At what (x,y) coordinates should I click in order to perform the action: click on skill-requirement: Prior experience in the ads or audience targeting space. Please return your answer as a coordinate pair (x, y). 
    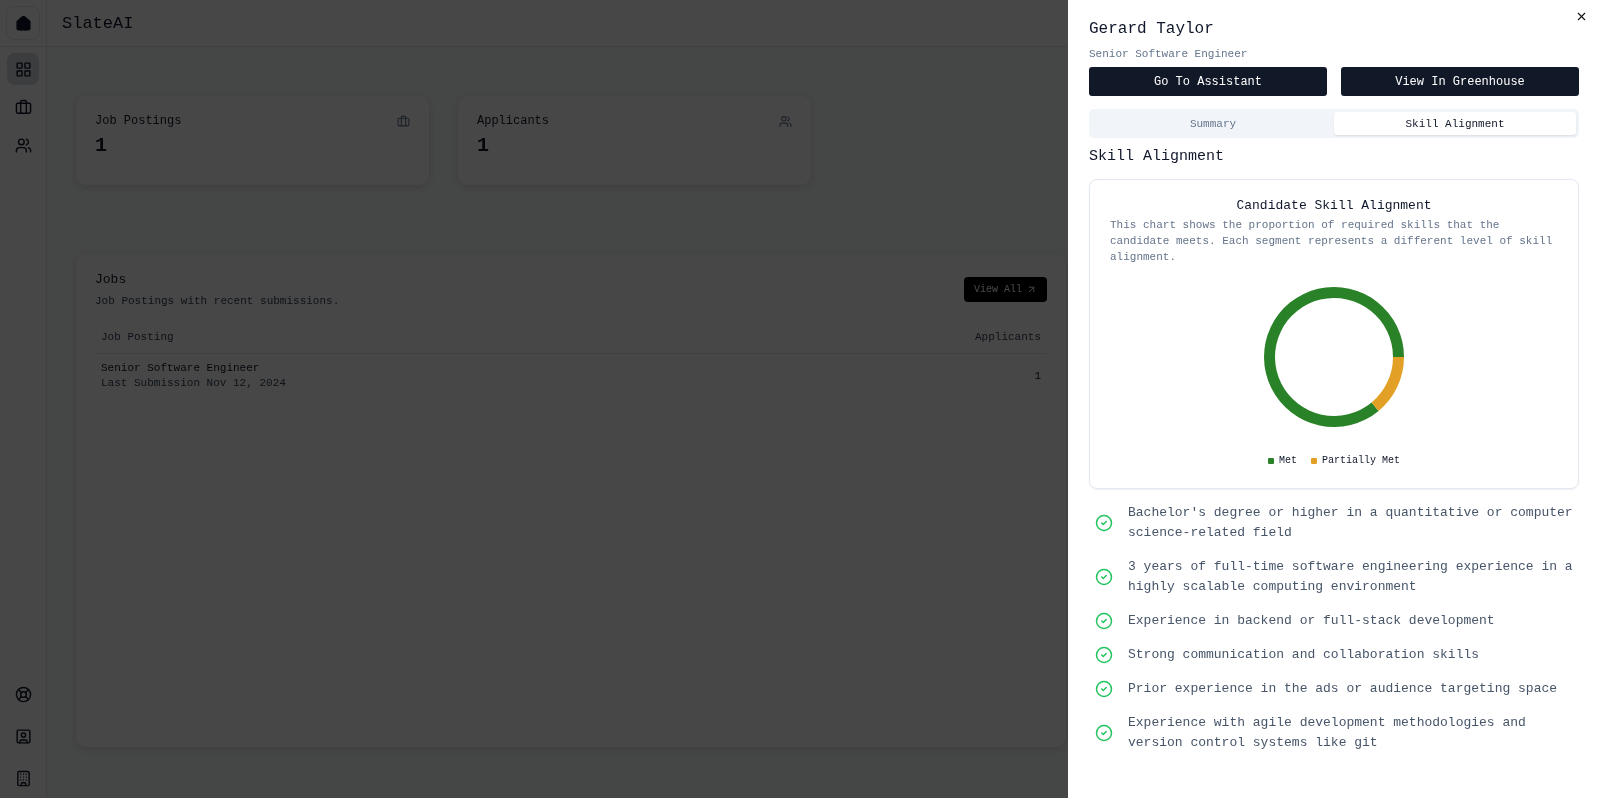
    Looking at the image, I should click on (1343, 689).